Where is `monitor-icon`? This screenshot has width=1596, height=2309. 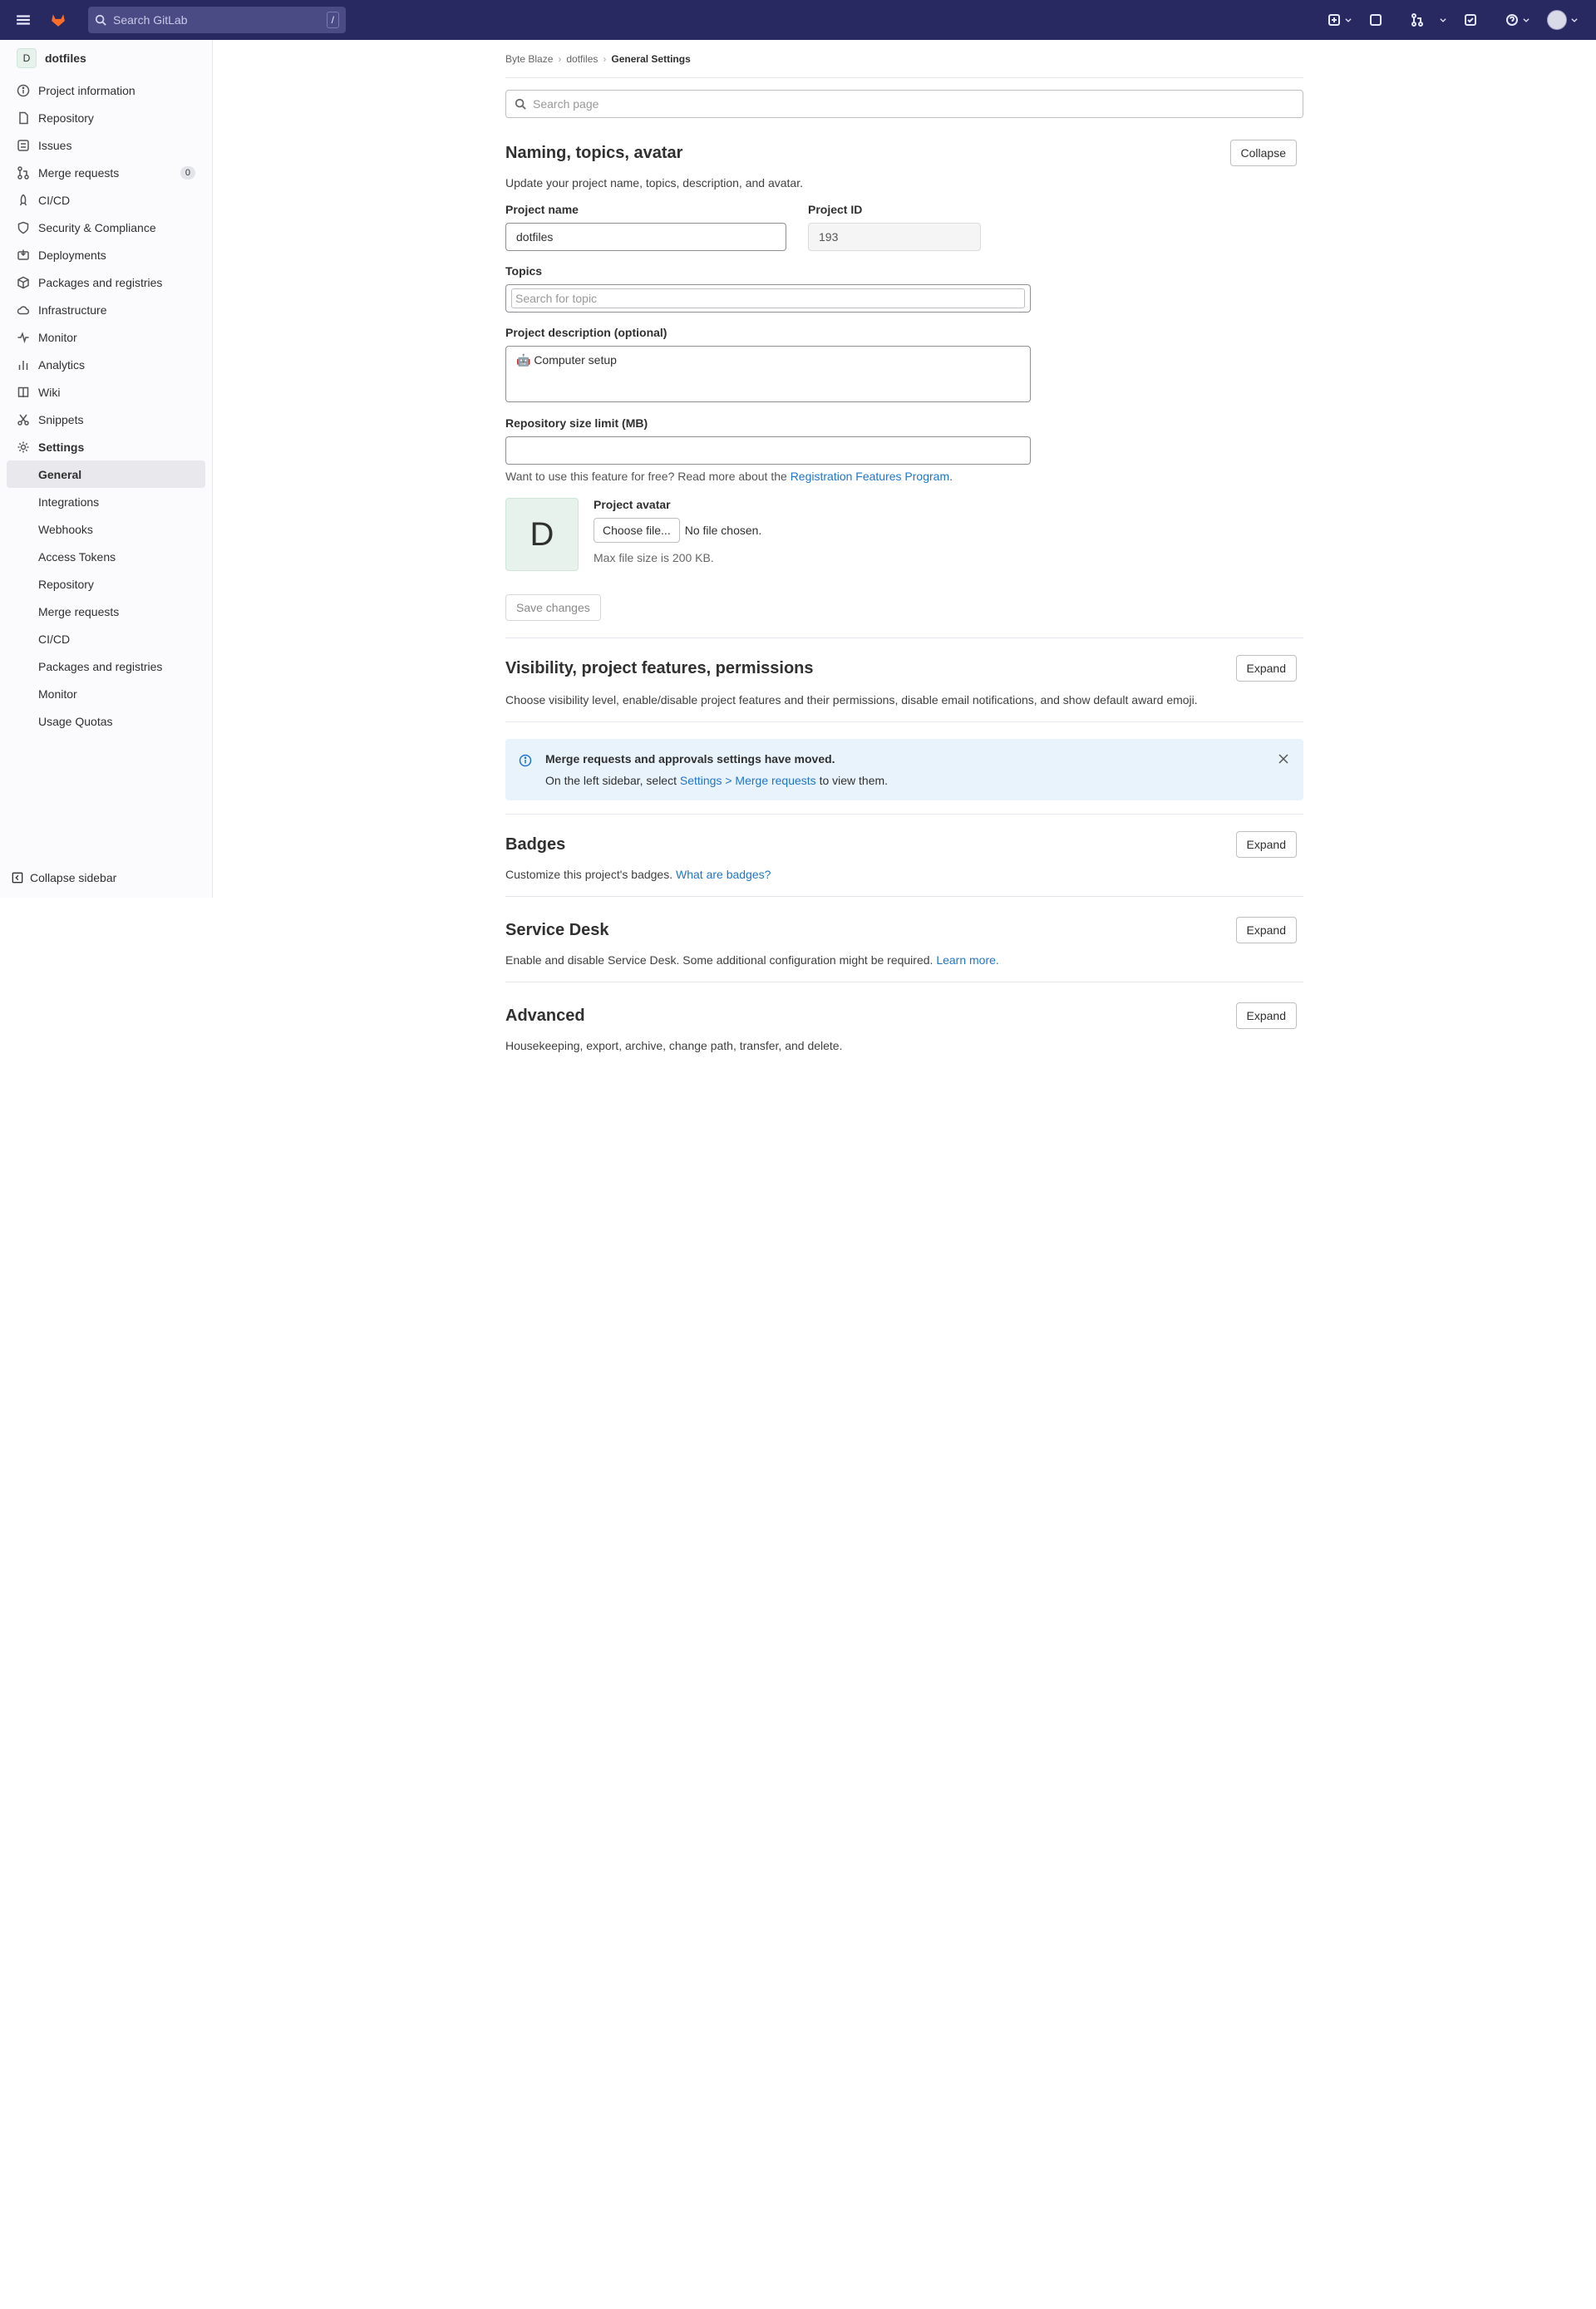
monitor-icon is located at coordinates (23, 337).